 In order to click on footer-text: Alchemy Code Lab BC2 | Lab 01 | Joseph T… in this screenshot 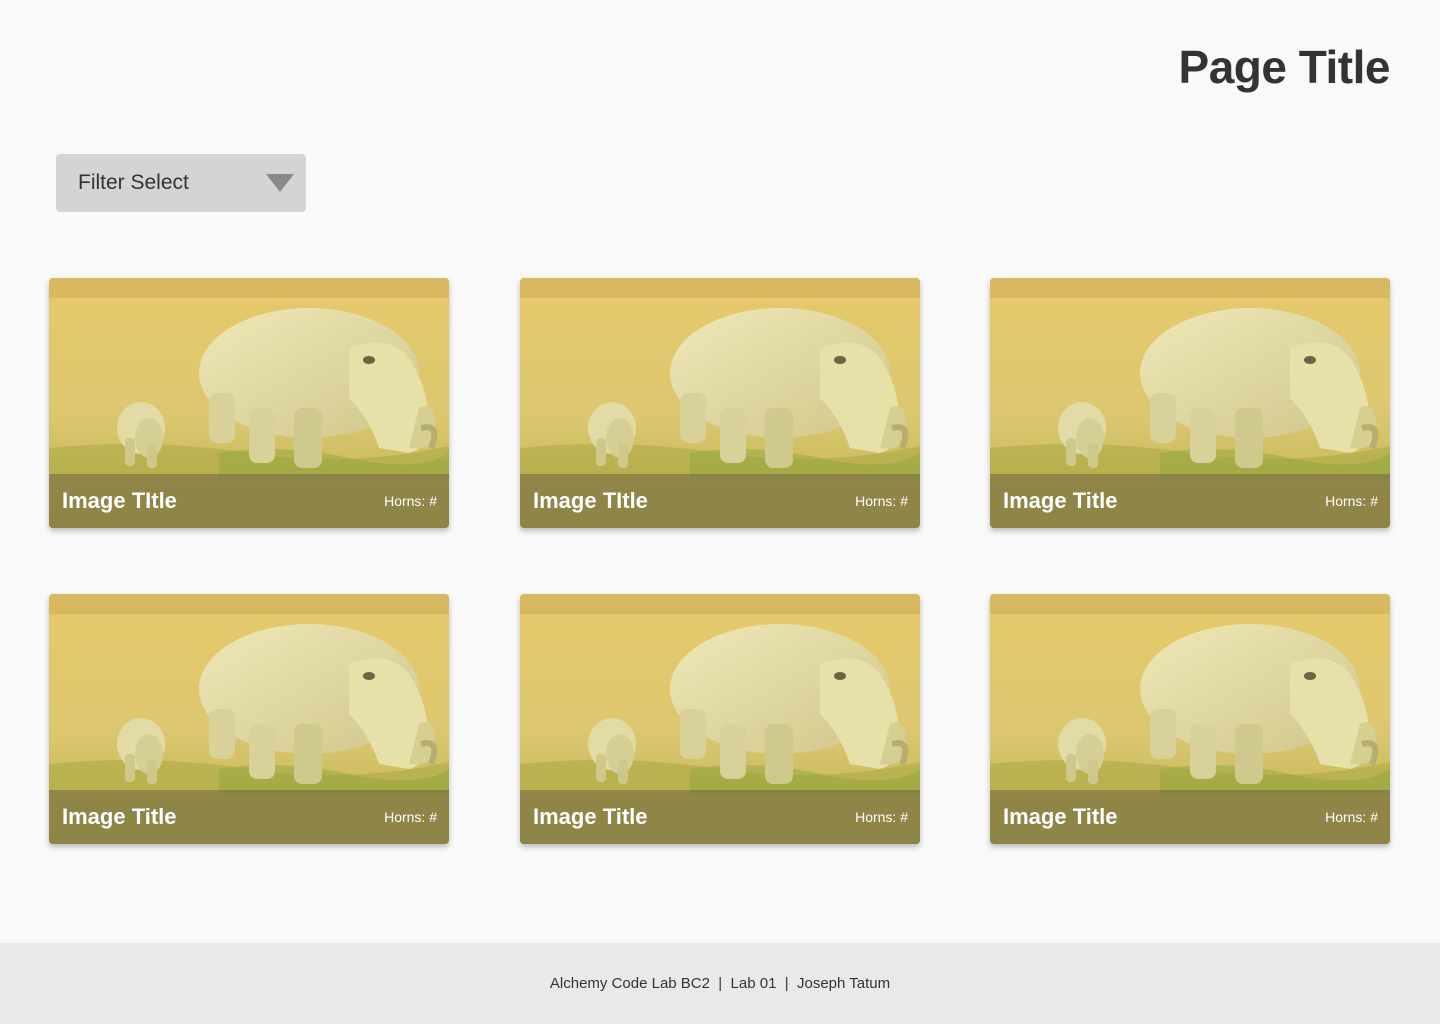, I will do `click(720, 983)`.